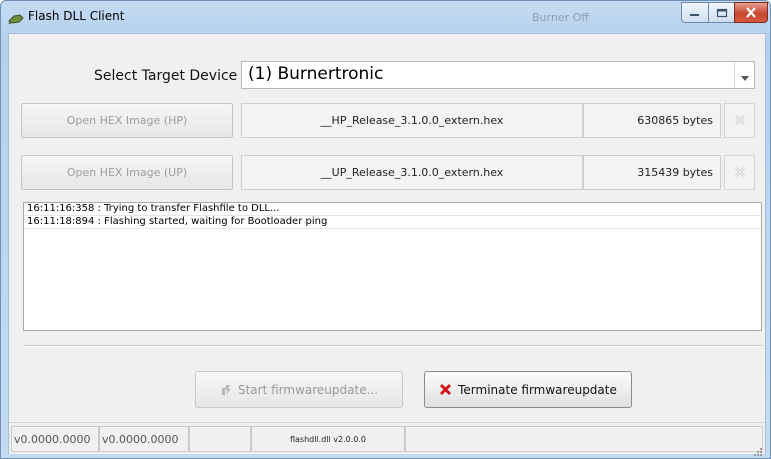 This screenshot has width=771, height=459. Describe the element at coordinates (758, 449) in the screenshot. I see `resize-grip-icon` at that location.